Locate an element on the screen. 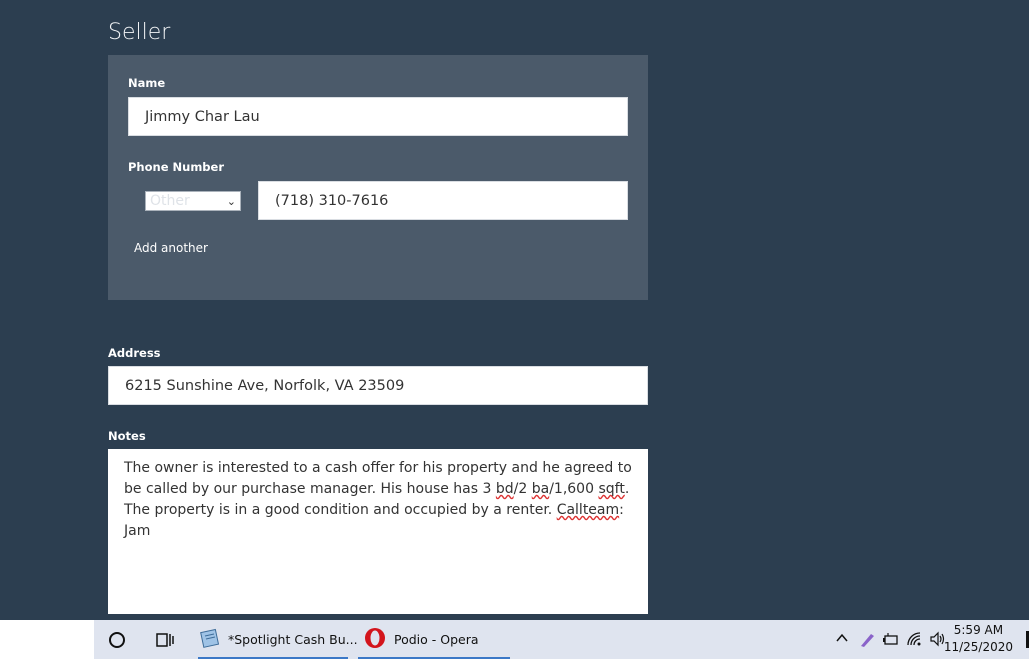  phone-field: (718) 310-7616 is located at coordinates (443, 200).